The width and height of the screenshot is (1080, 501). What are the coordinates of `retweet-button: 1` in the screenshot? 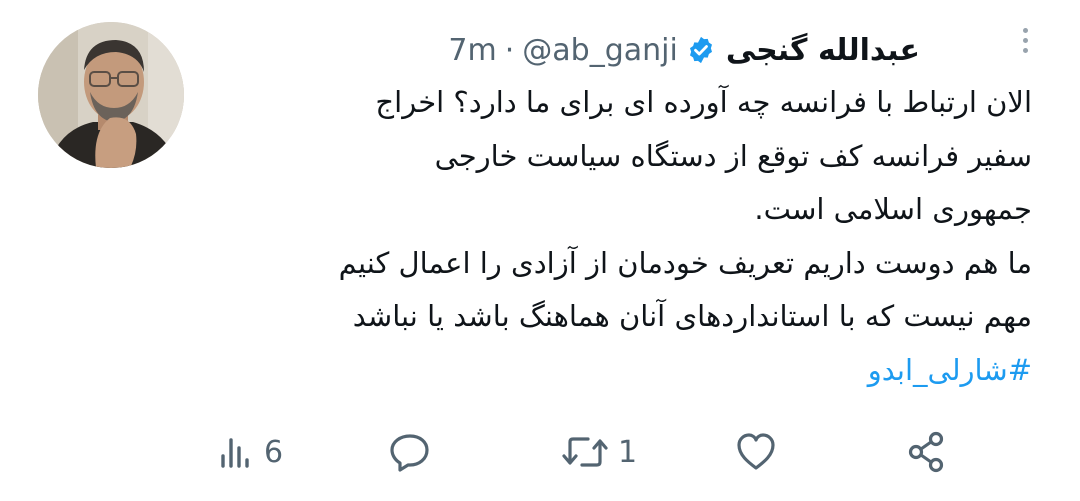 It's located at (598, 452).